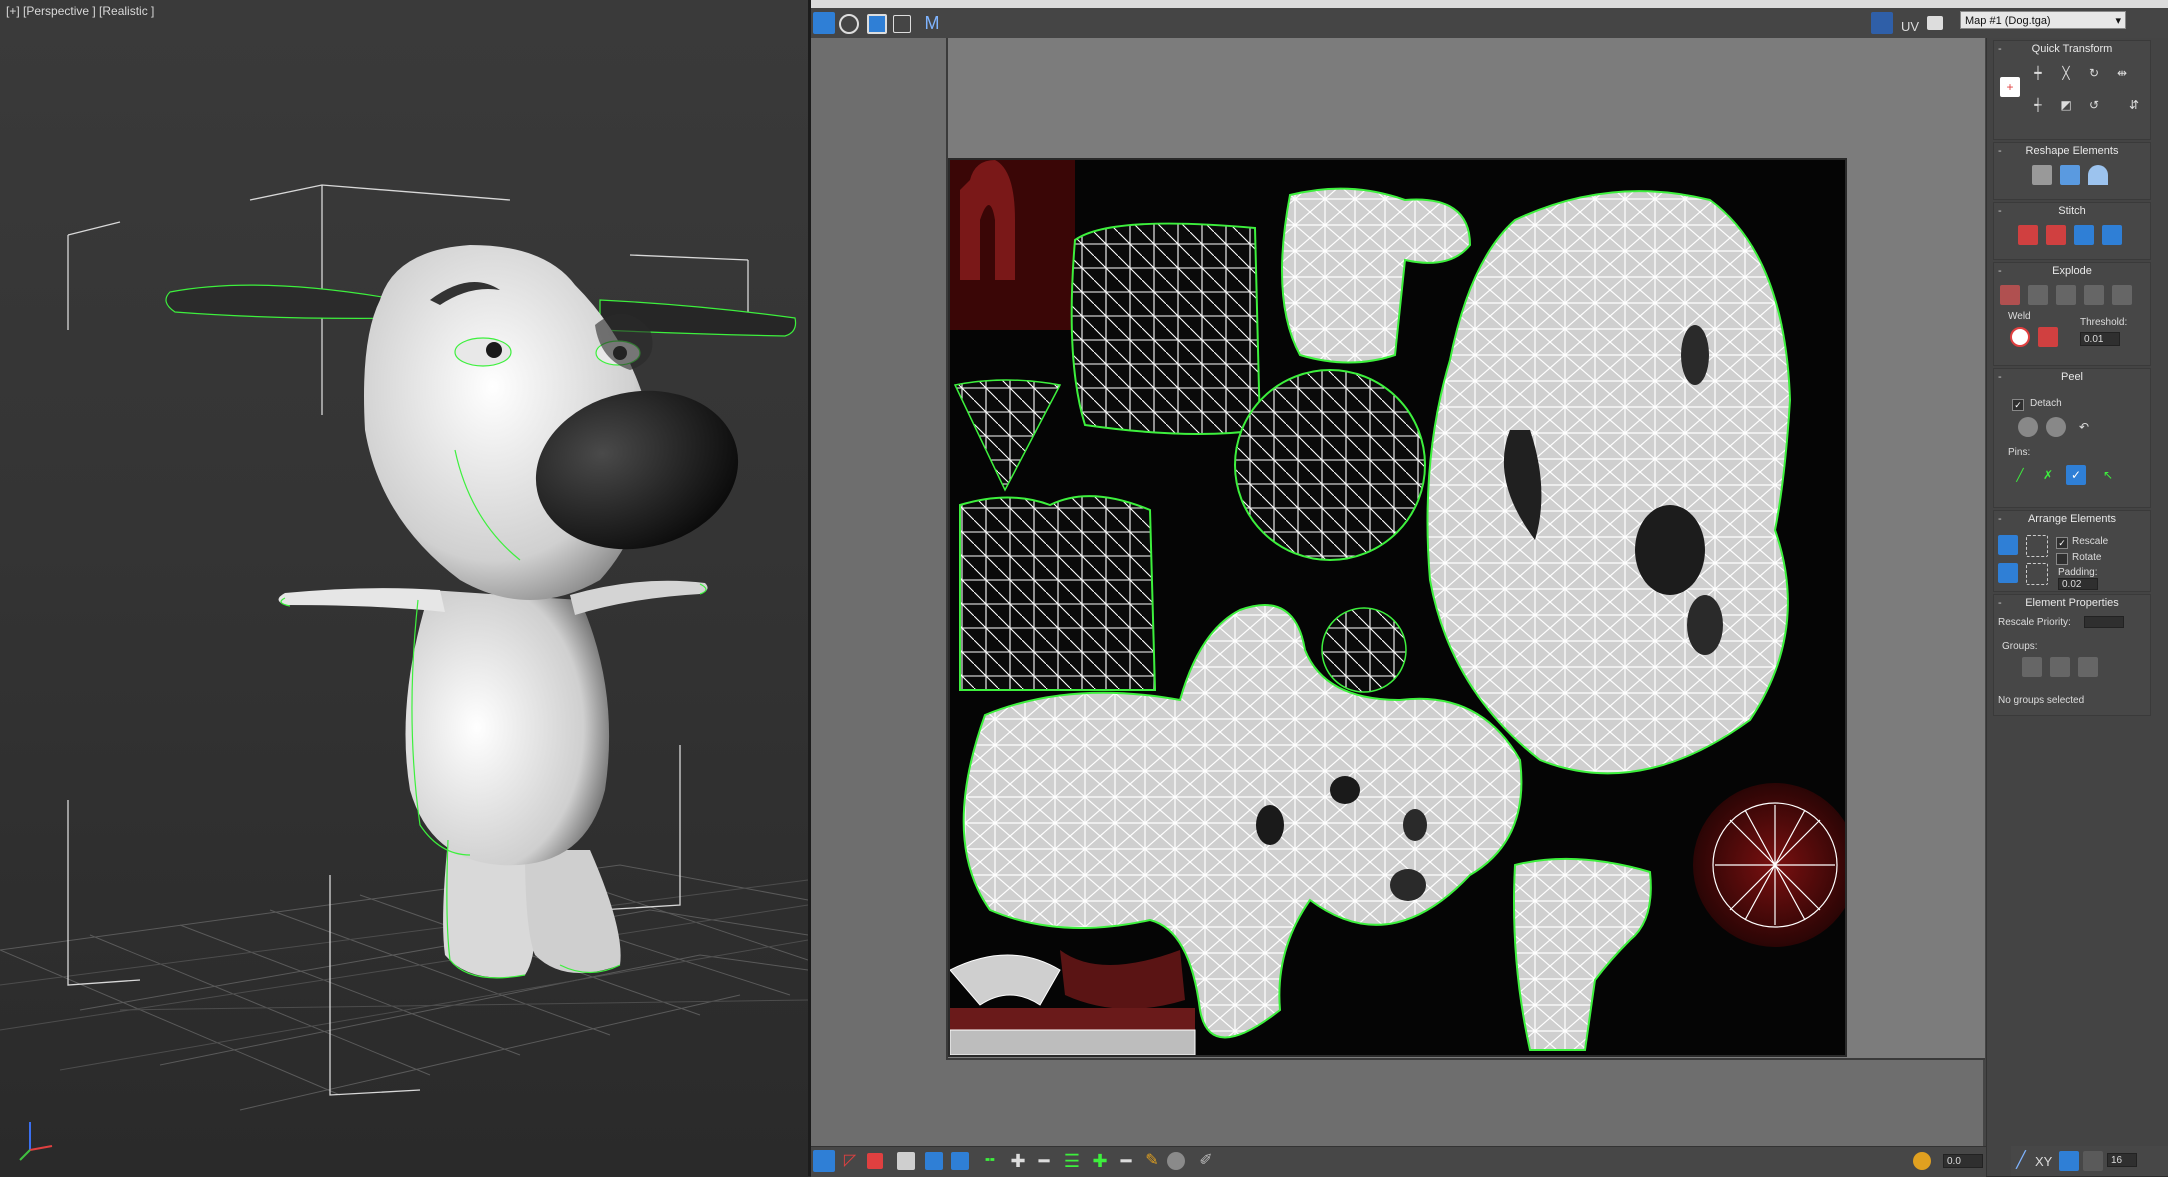 This screenshot has width=2168, height=1177. Describe the element at coordinates (2078, 572) in the screenshot. I see `padding-label: Padding:` at that location.